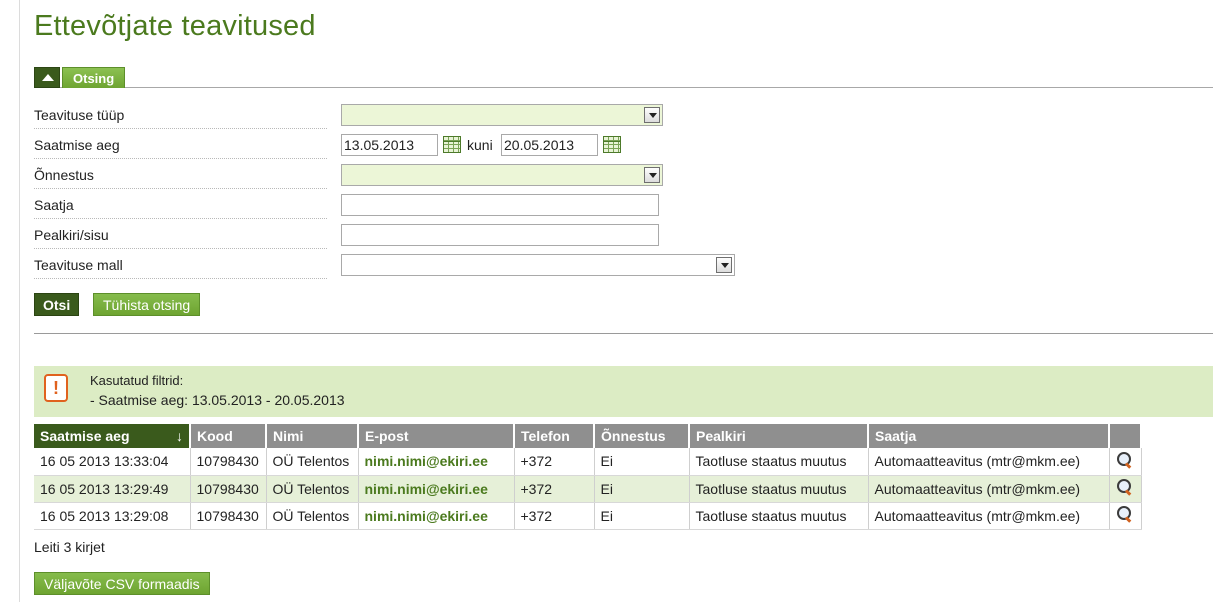 This screenshot has width=1213, height=602. Describe the element at coordinates (180, 118) in the screenshot. I see `type-label: Teavituse tüüp` at that location.